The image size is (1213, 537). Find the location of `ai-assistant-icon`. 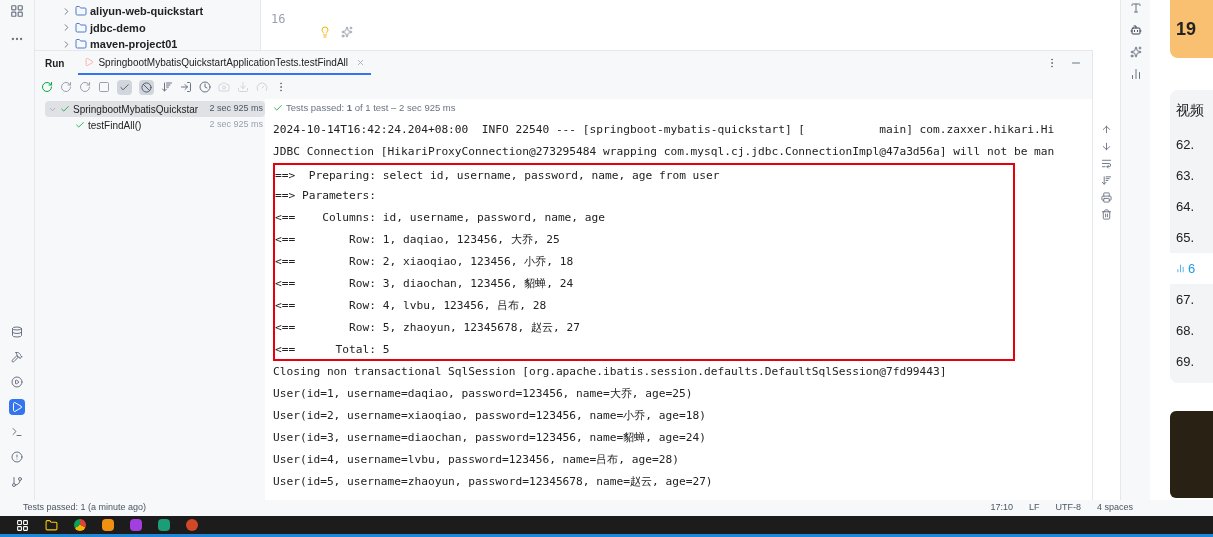

ai-assistant-icon is located at coordinates (1135, 52).